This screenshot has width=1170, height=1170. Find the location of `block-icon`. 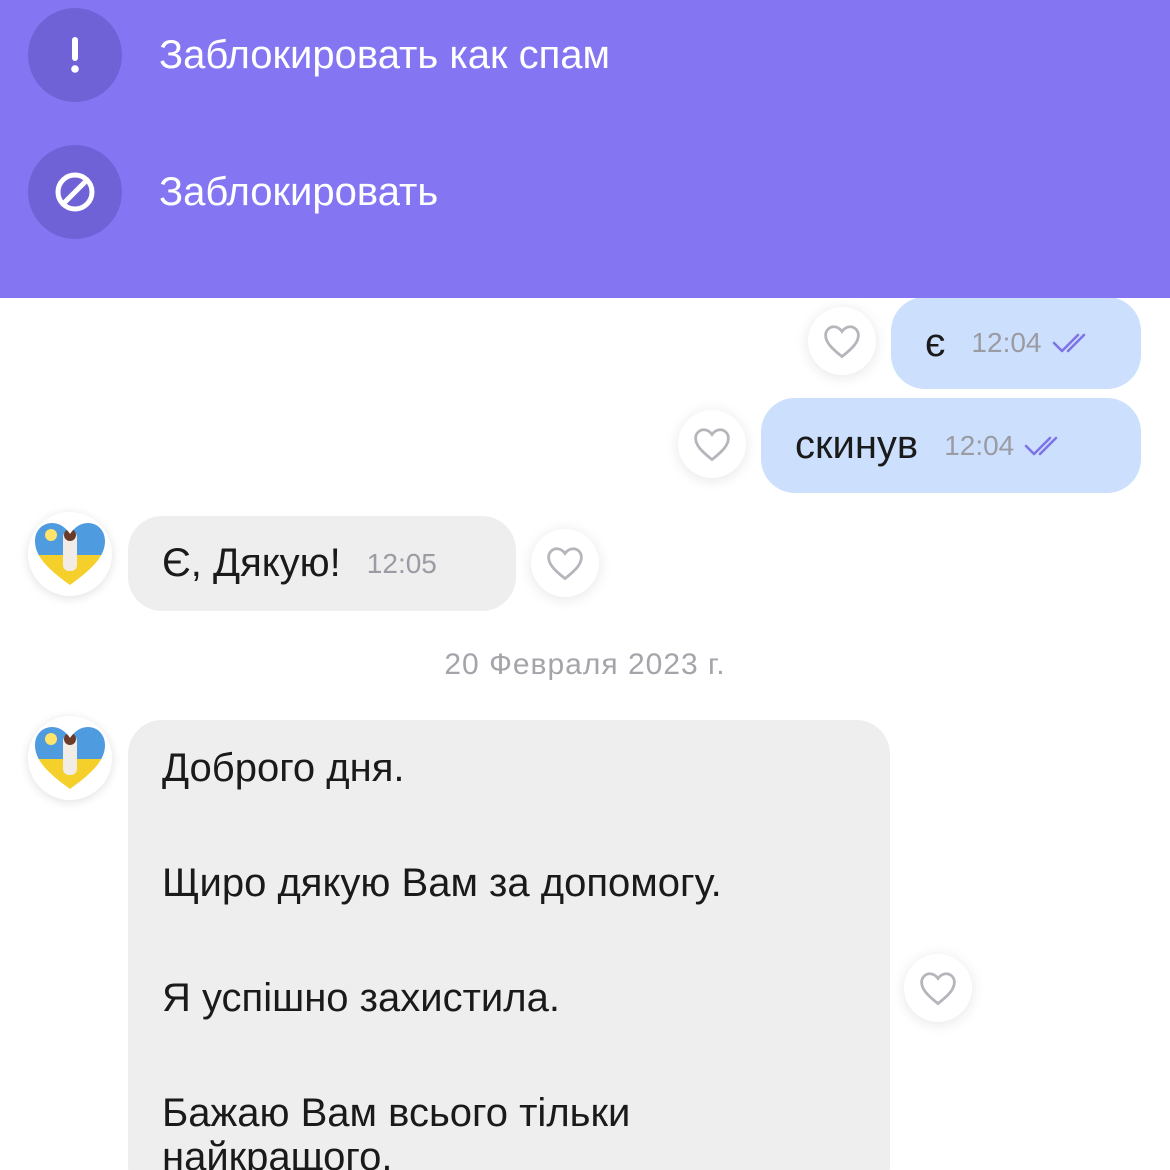

block-icon is located at coordinates (75, 192).